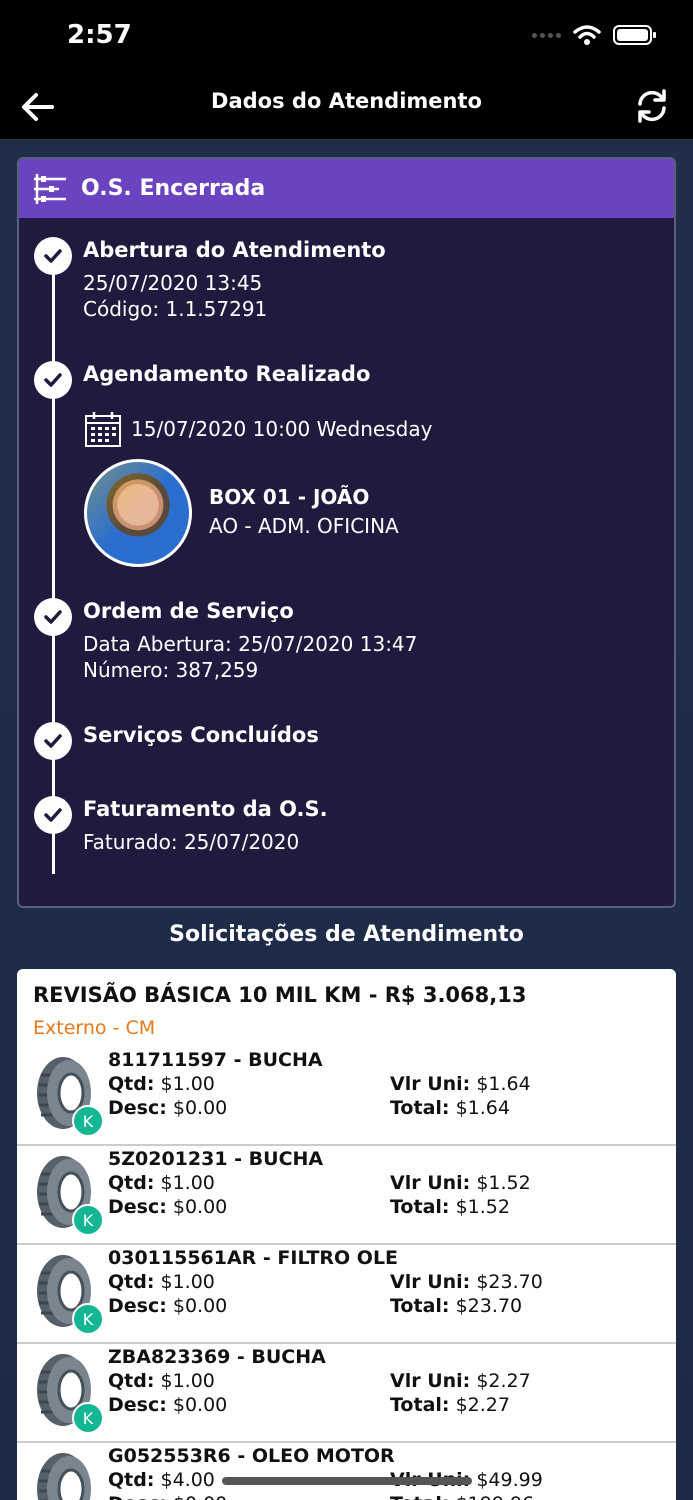 Image resolution: width=693 pixels, height=1500 pixels. Describe the element at coordinates (652, 106) in the screenshot. I see `refresh-icon` at that location.